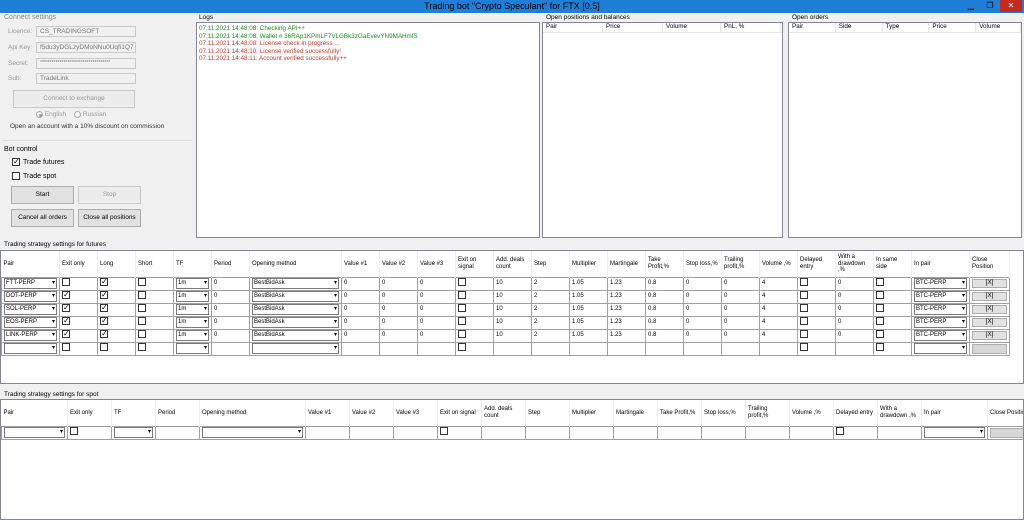  Describe the element at coordinates (679, 413) in the screenshot. I see `spot-col-header: Take Profit,%` at that location.